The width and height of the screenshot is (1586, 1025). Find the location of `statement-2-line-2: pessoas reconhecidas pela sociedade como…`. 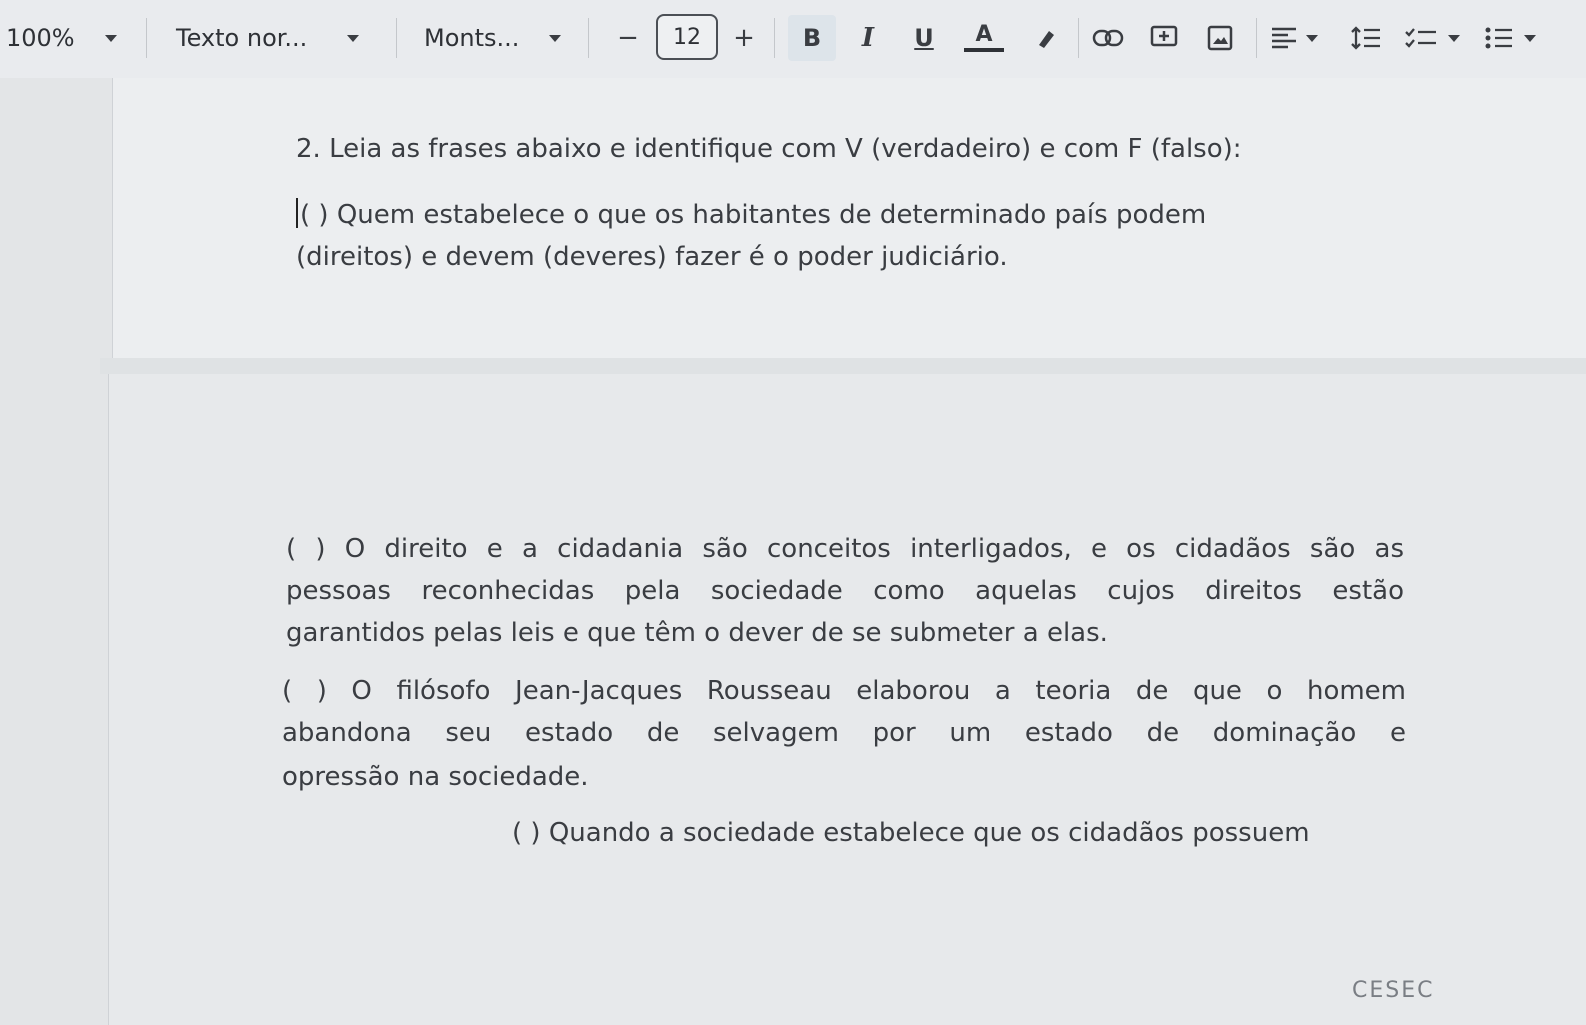

statement-2-line-2: pessoas reconhecidas pela sociedade como… is located at coordinates (845, 591).